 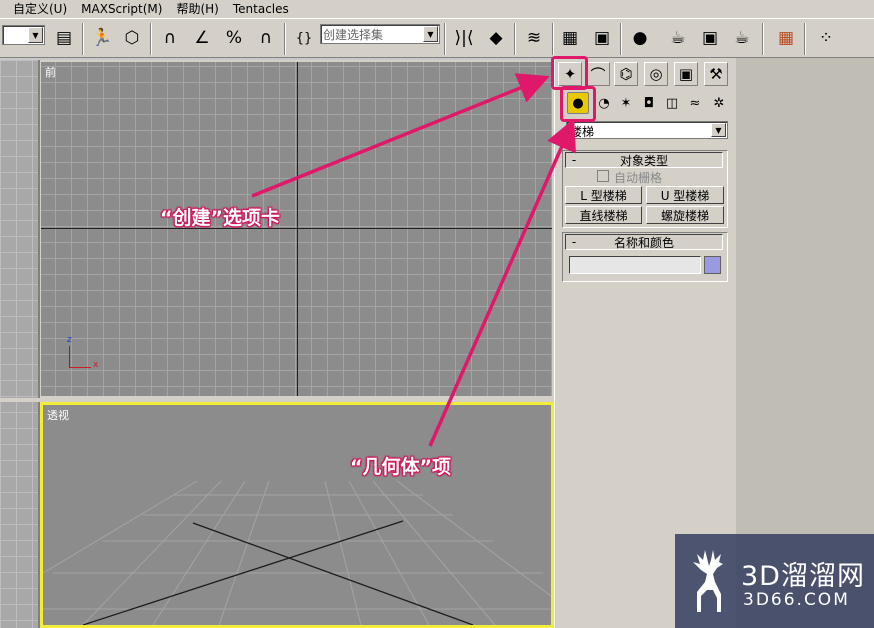 I want to click on grid-icon: ▦, so click(x=786, y=38).